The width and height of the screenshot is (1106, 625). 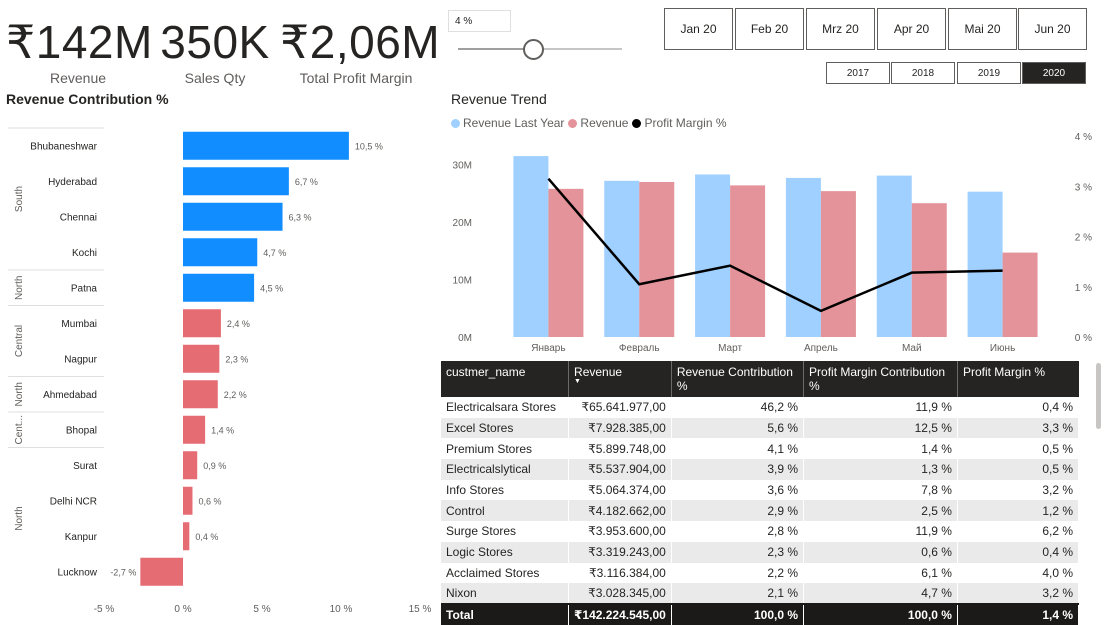 What do you see at coordinates (420, 609) in the screenshot?
I see `x-tick-label: 15 %` at bounding box center [420, 609].